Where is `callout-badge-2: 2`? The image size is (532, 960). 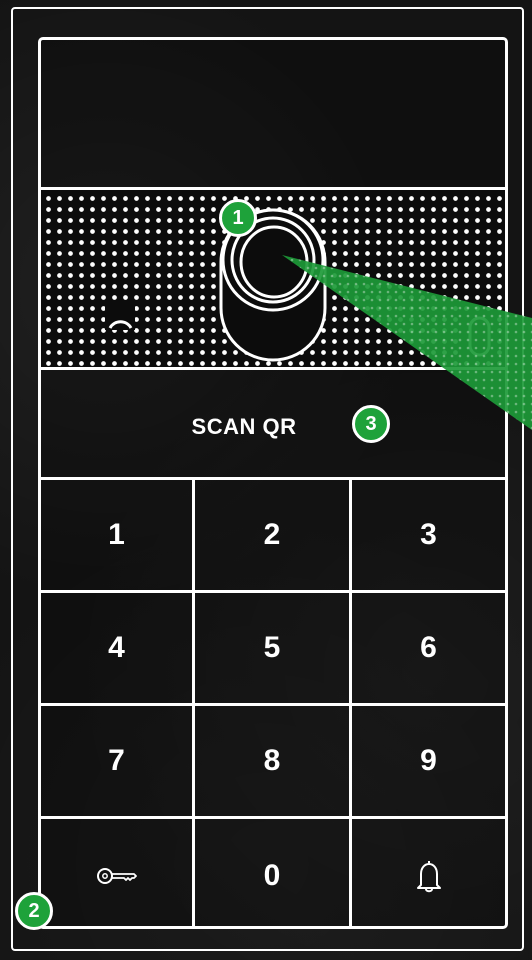
callout-badge-2: 2 is located at coordinates (34, 911).